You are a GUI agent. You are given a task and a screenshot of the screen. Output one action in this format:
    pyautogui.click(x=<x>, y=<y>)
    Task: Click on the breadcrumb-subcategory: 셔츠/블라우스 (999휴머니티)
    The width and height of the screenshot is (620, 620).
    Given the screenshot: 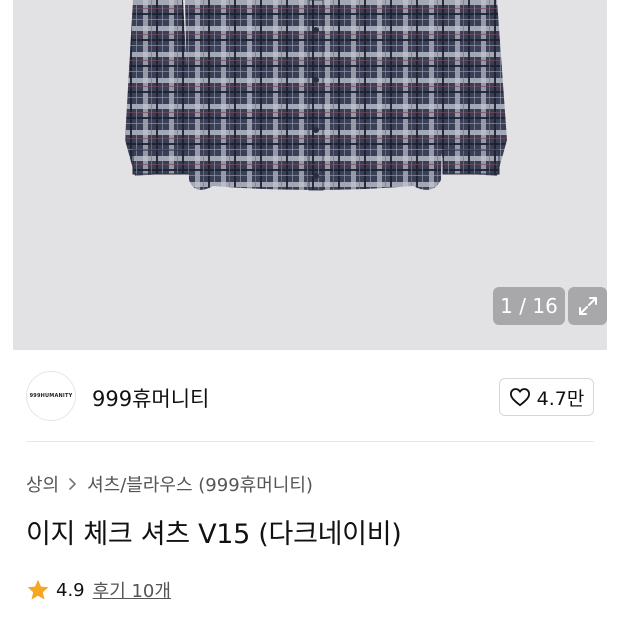 What is the action you would take?
    pyautogui.click(x=200, y=484)
    